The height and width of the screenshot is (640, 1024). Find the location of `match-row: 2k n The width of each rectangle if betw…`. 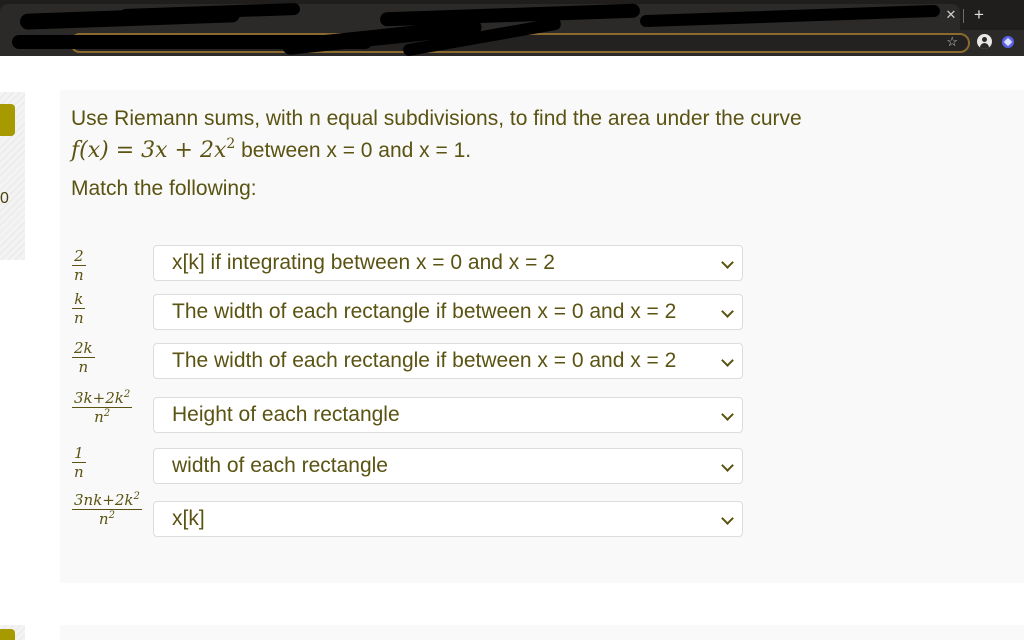

match-row: 2k n The width of each rectangle if betw… is located at coordinates (410, 361).